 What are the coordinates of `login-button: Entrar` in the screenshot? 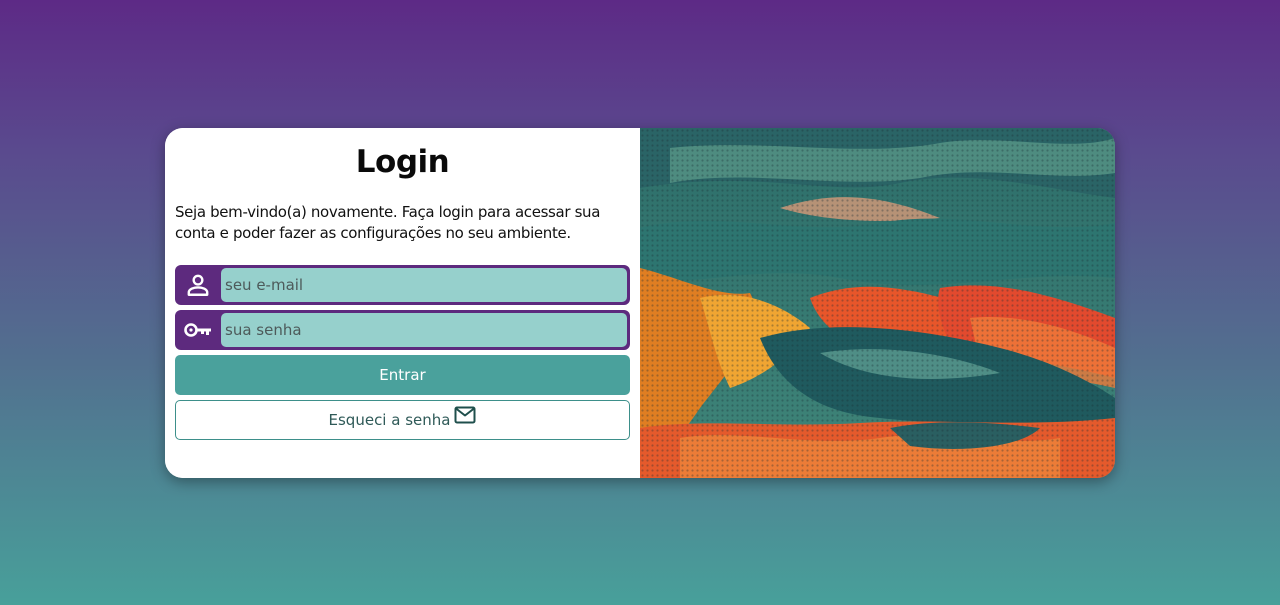 It's located at (402, 375).